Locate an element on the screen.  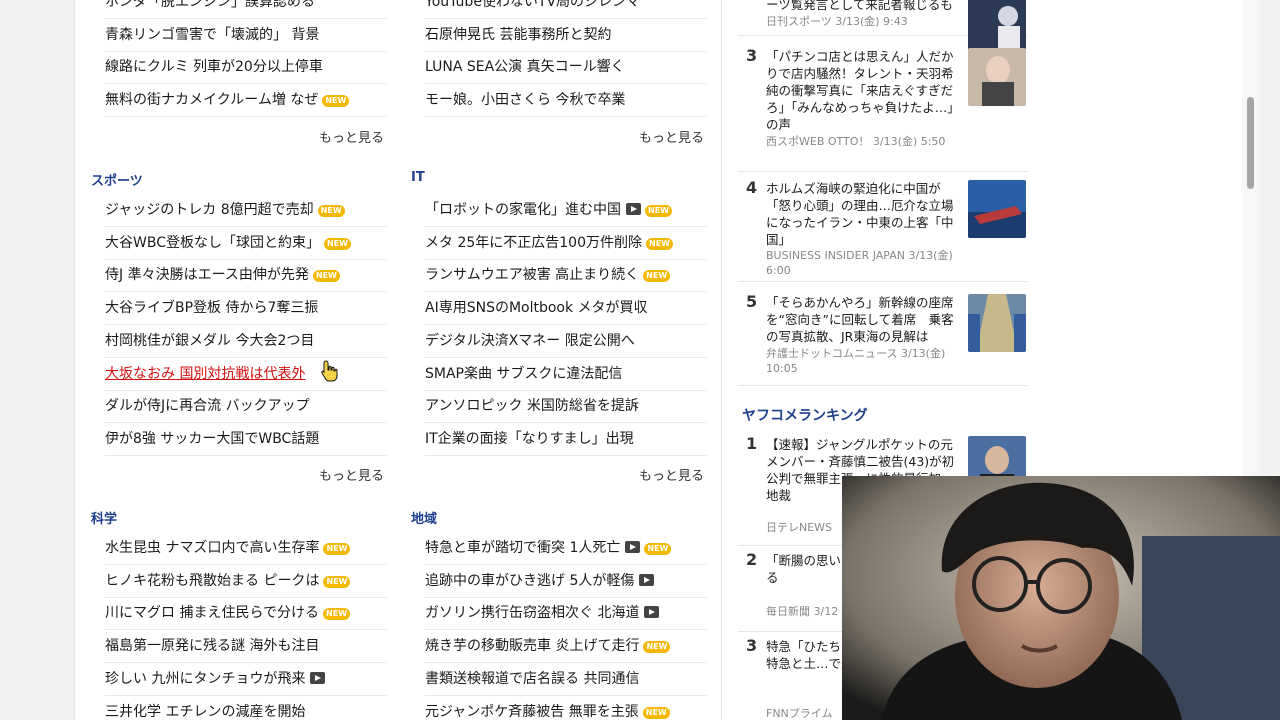
news-item: メタ 25年に不正広告100万件削除 NEW is located at coordinates (566, 243).